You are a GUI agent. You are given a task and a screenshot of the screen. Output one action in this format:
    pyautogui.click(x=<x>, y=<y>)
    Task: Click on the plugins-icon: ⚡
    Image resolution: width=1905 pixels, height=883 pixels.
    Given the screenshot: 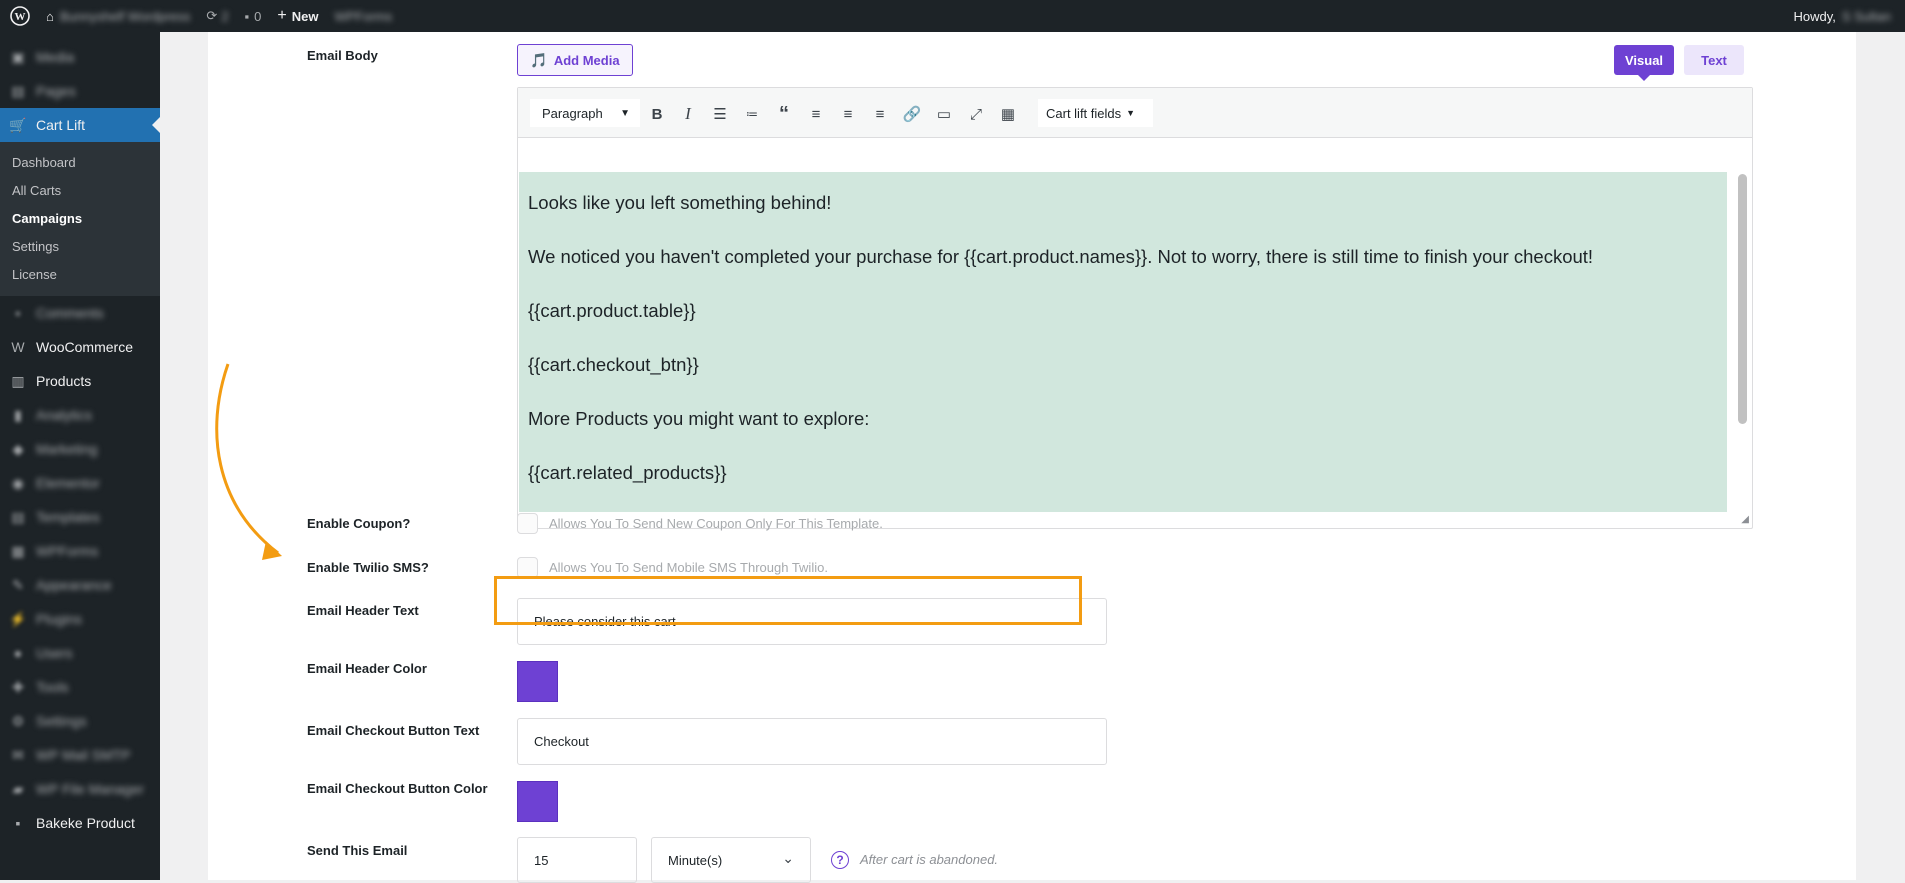 What is the action you would take?
    pyautogui.click(x=18, y=618)
    